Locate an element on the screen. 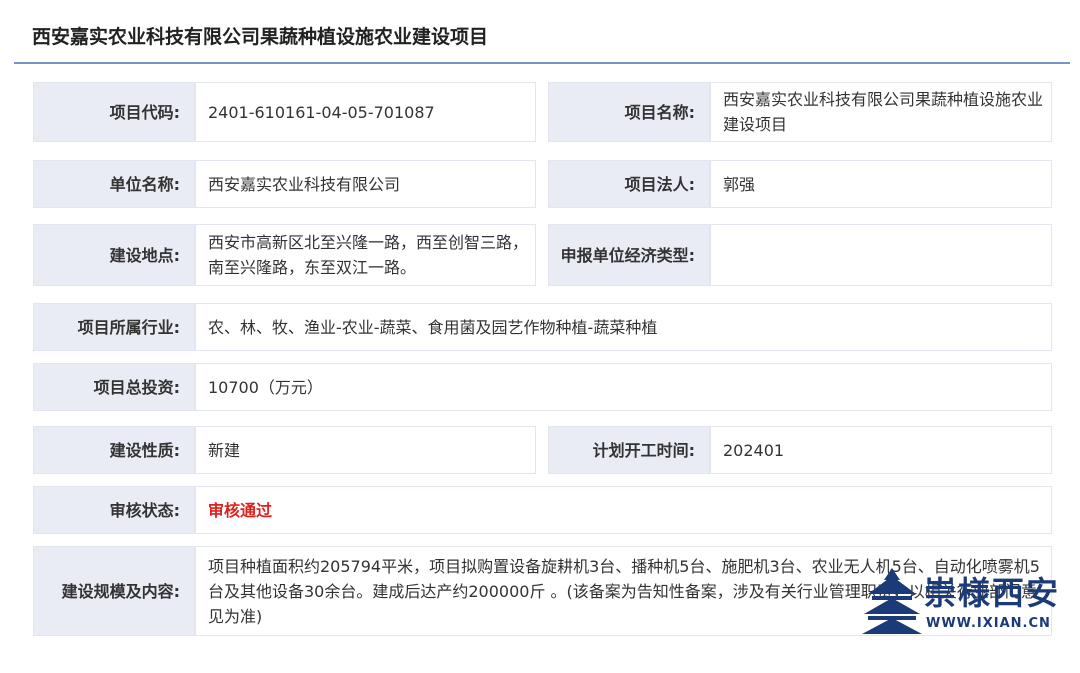 The image size is (1080, 673). legal-person-value: 郭强 is located at coordinates (881, 184).